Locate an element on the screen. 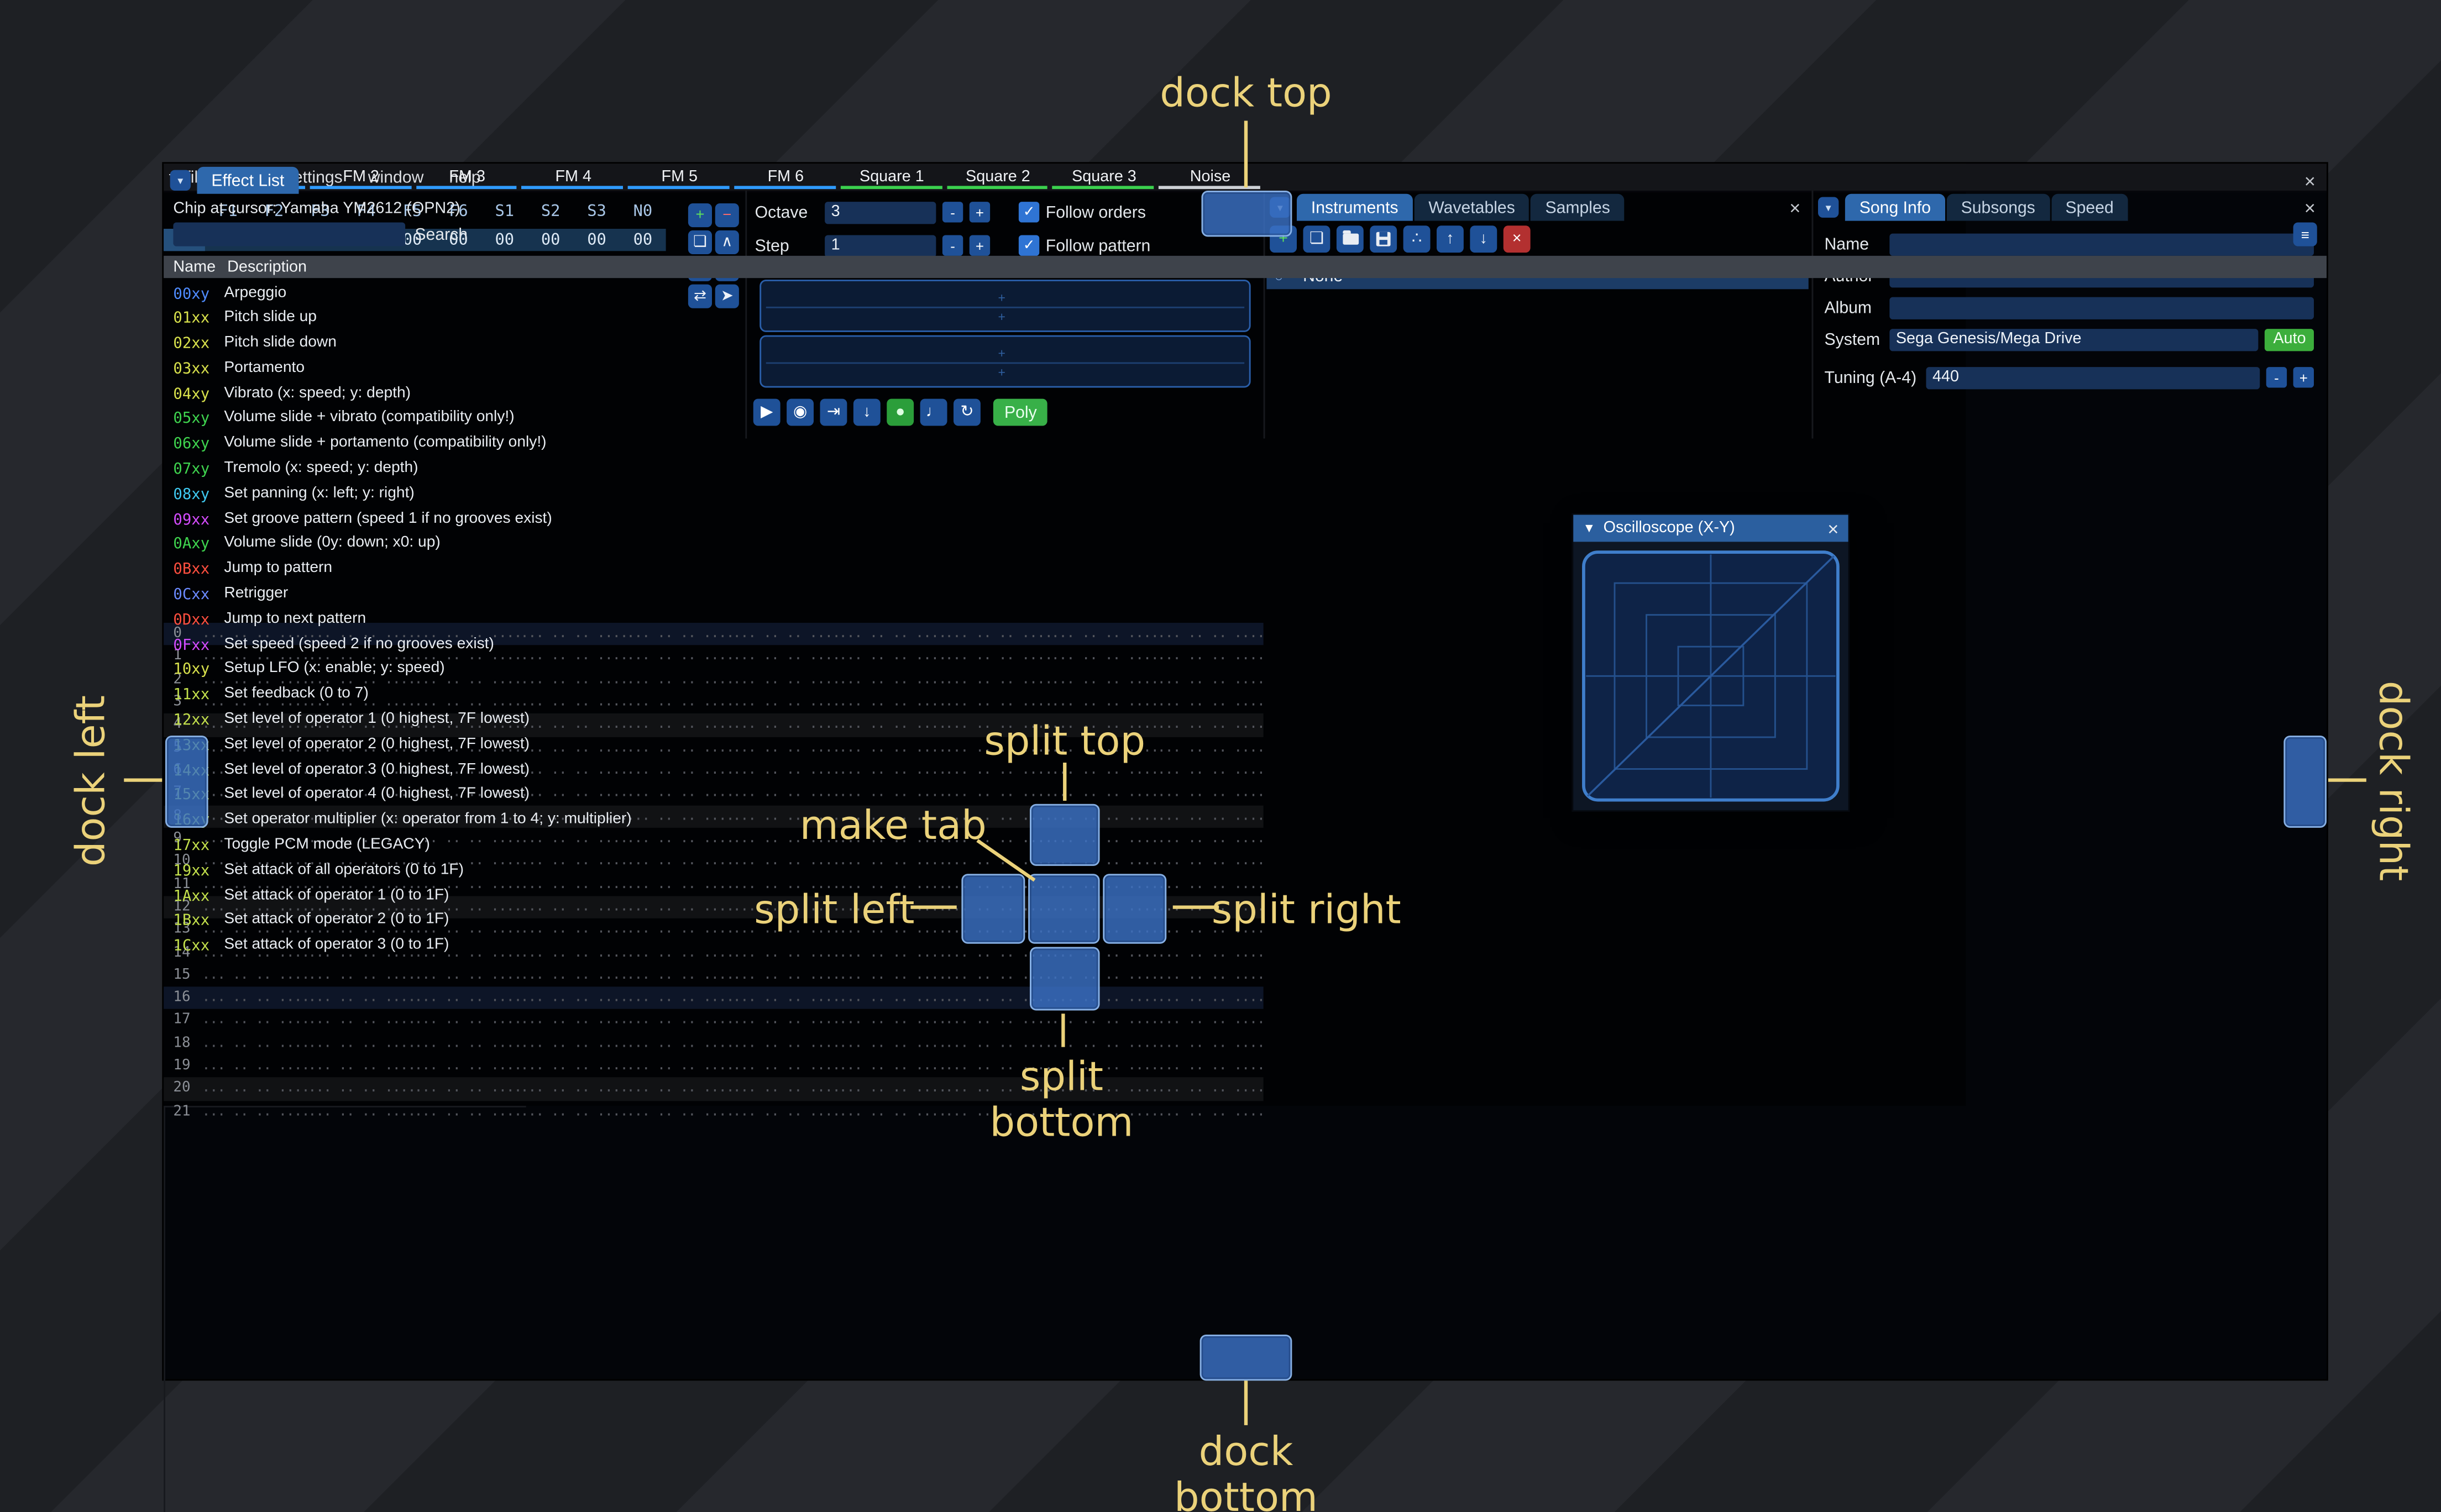  song-tab-list-button: ▾ is located at coordinates (1828, 208).